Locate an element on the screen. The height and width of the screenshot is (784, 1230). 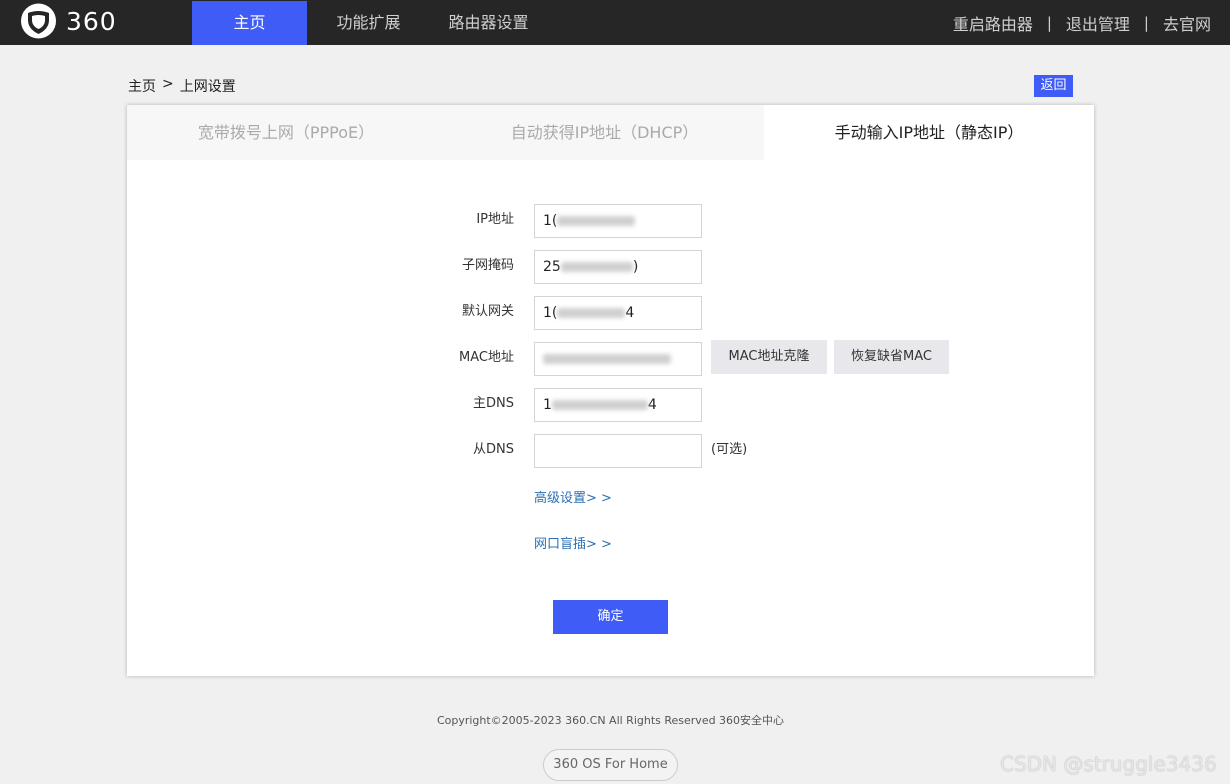
ip-input: 1( is located at coordinates (618, 221).